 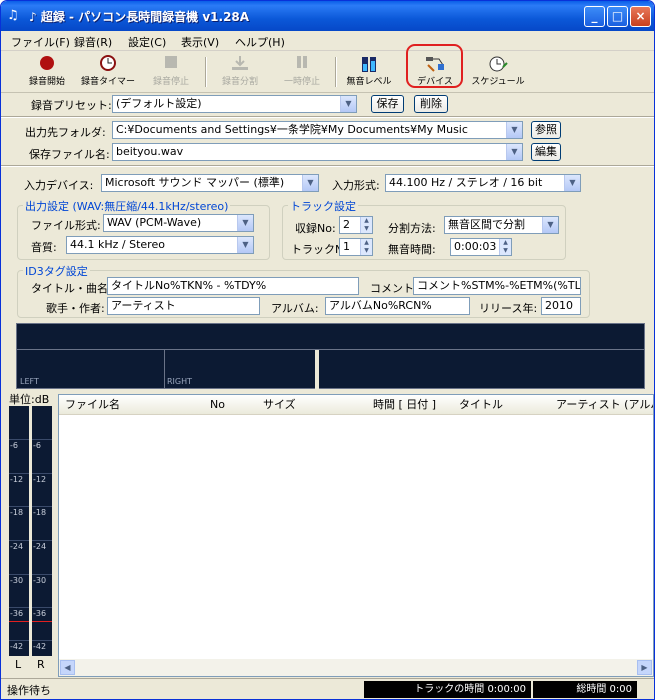 I want to click on title-field: タイトルNo%TKN% - %TDY%, so click(x=233, y=286).